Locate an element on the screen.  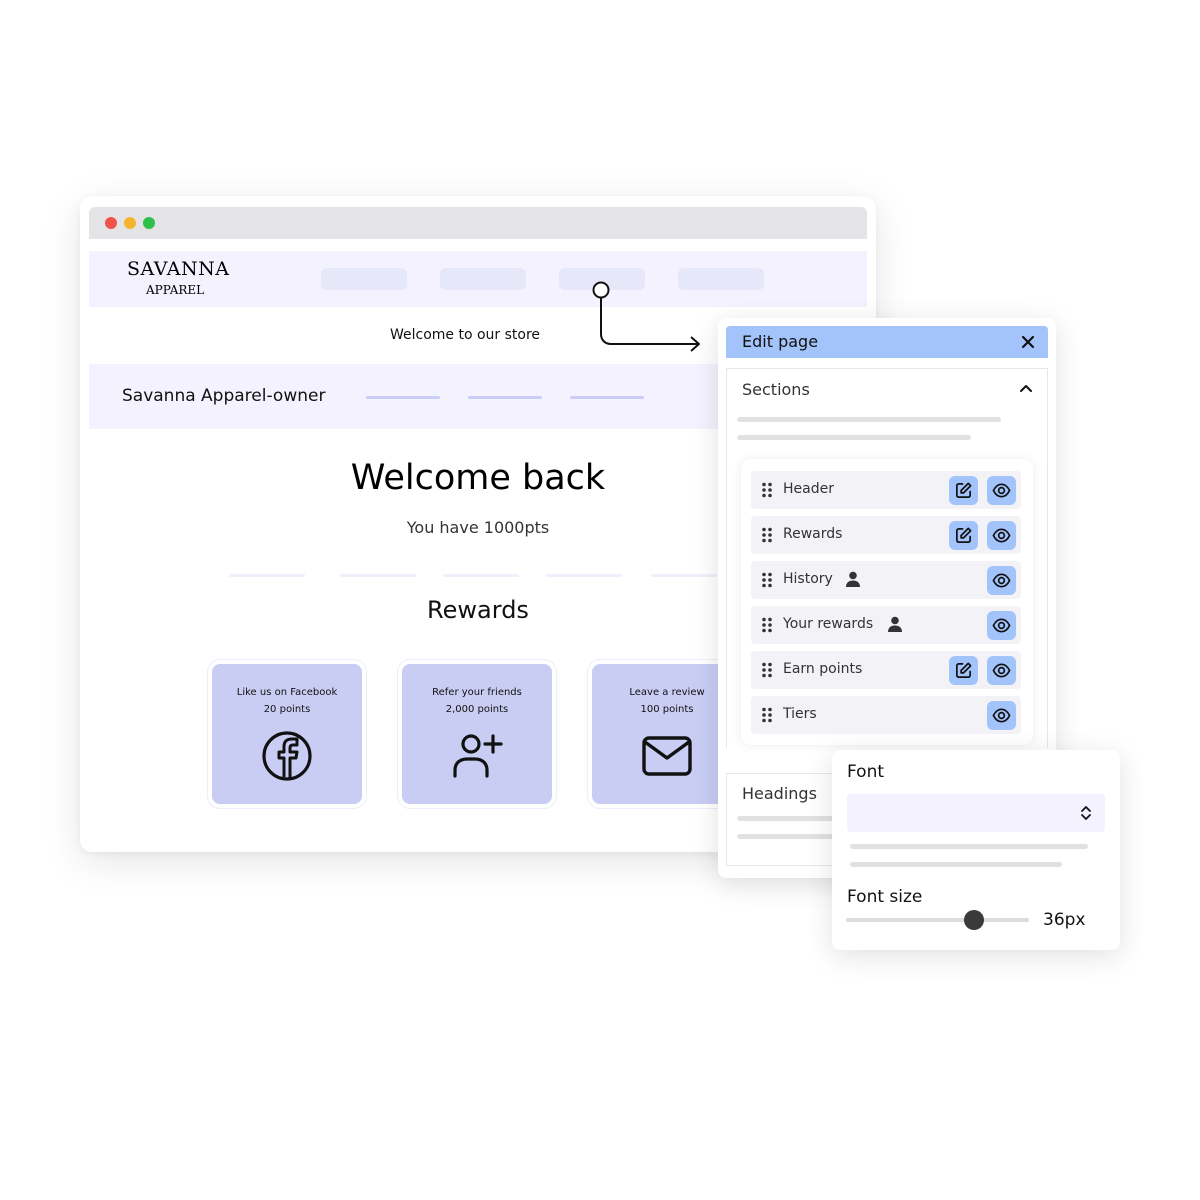
font-size-slider is located at coordinates (937, 920).